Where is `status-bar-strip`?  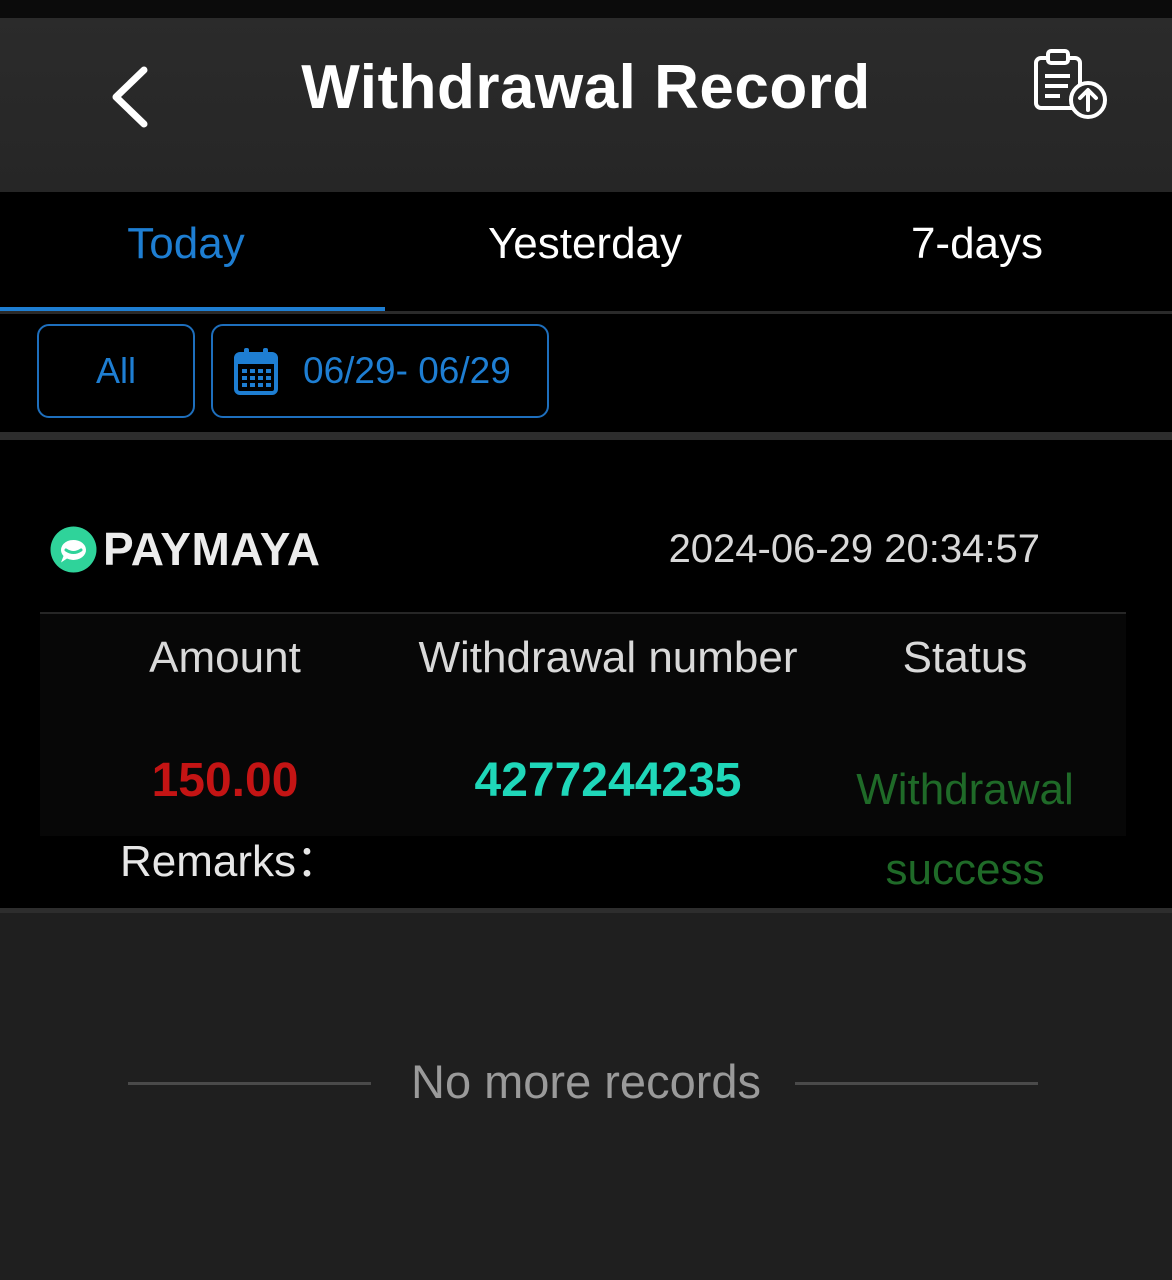 status-bar-strip is located at coordinates (586, 9).